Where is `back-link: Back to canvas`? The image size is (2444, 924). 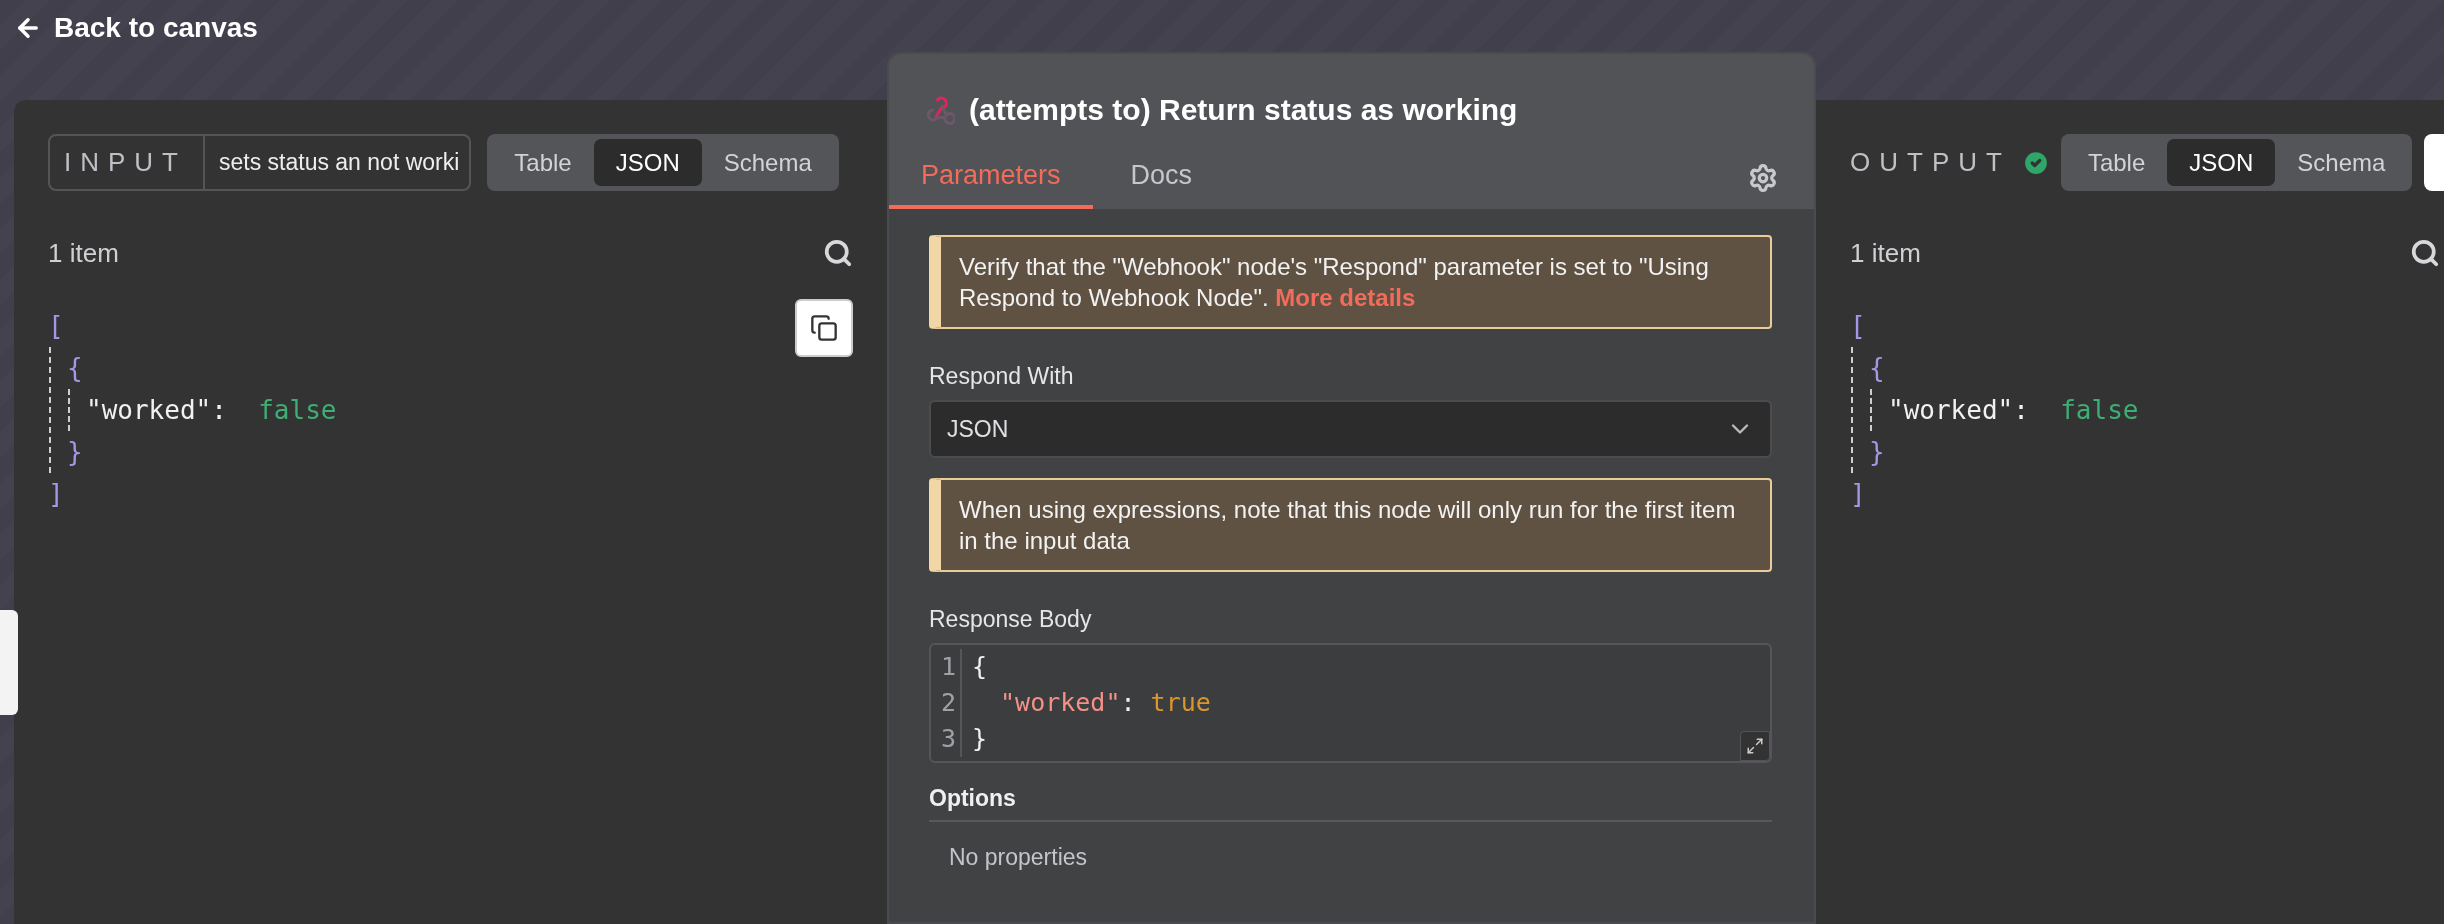 back-link: Back to canvas is located at coordinates (136, 28).